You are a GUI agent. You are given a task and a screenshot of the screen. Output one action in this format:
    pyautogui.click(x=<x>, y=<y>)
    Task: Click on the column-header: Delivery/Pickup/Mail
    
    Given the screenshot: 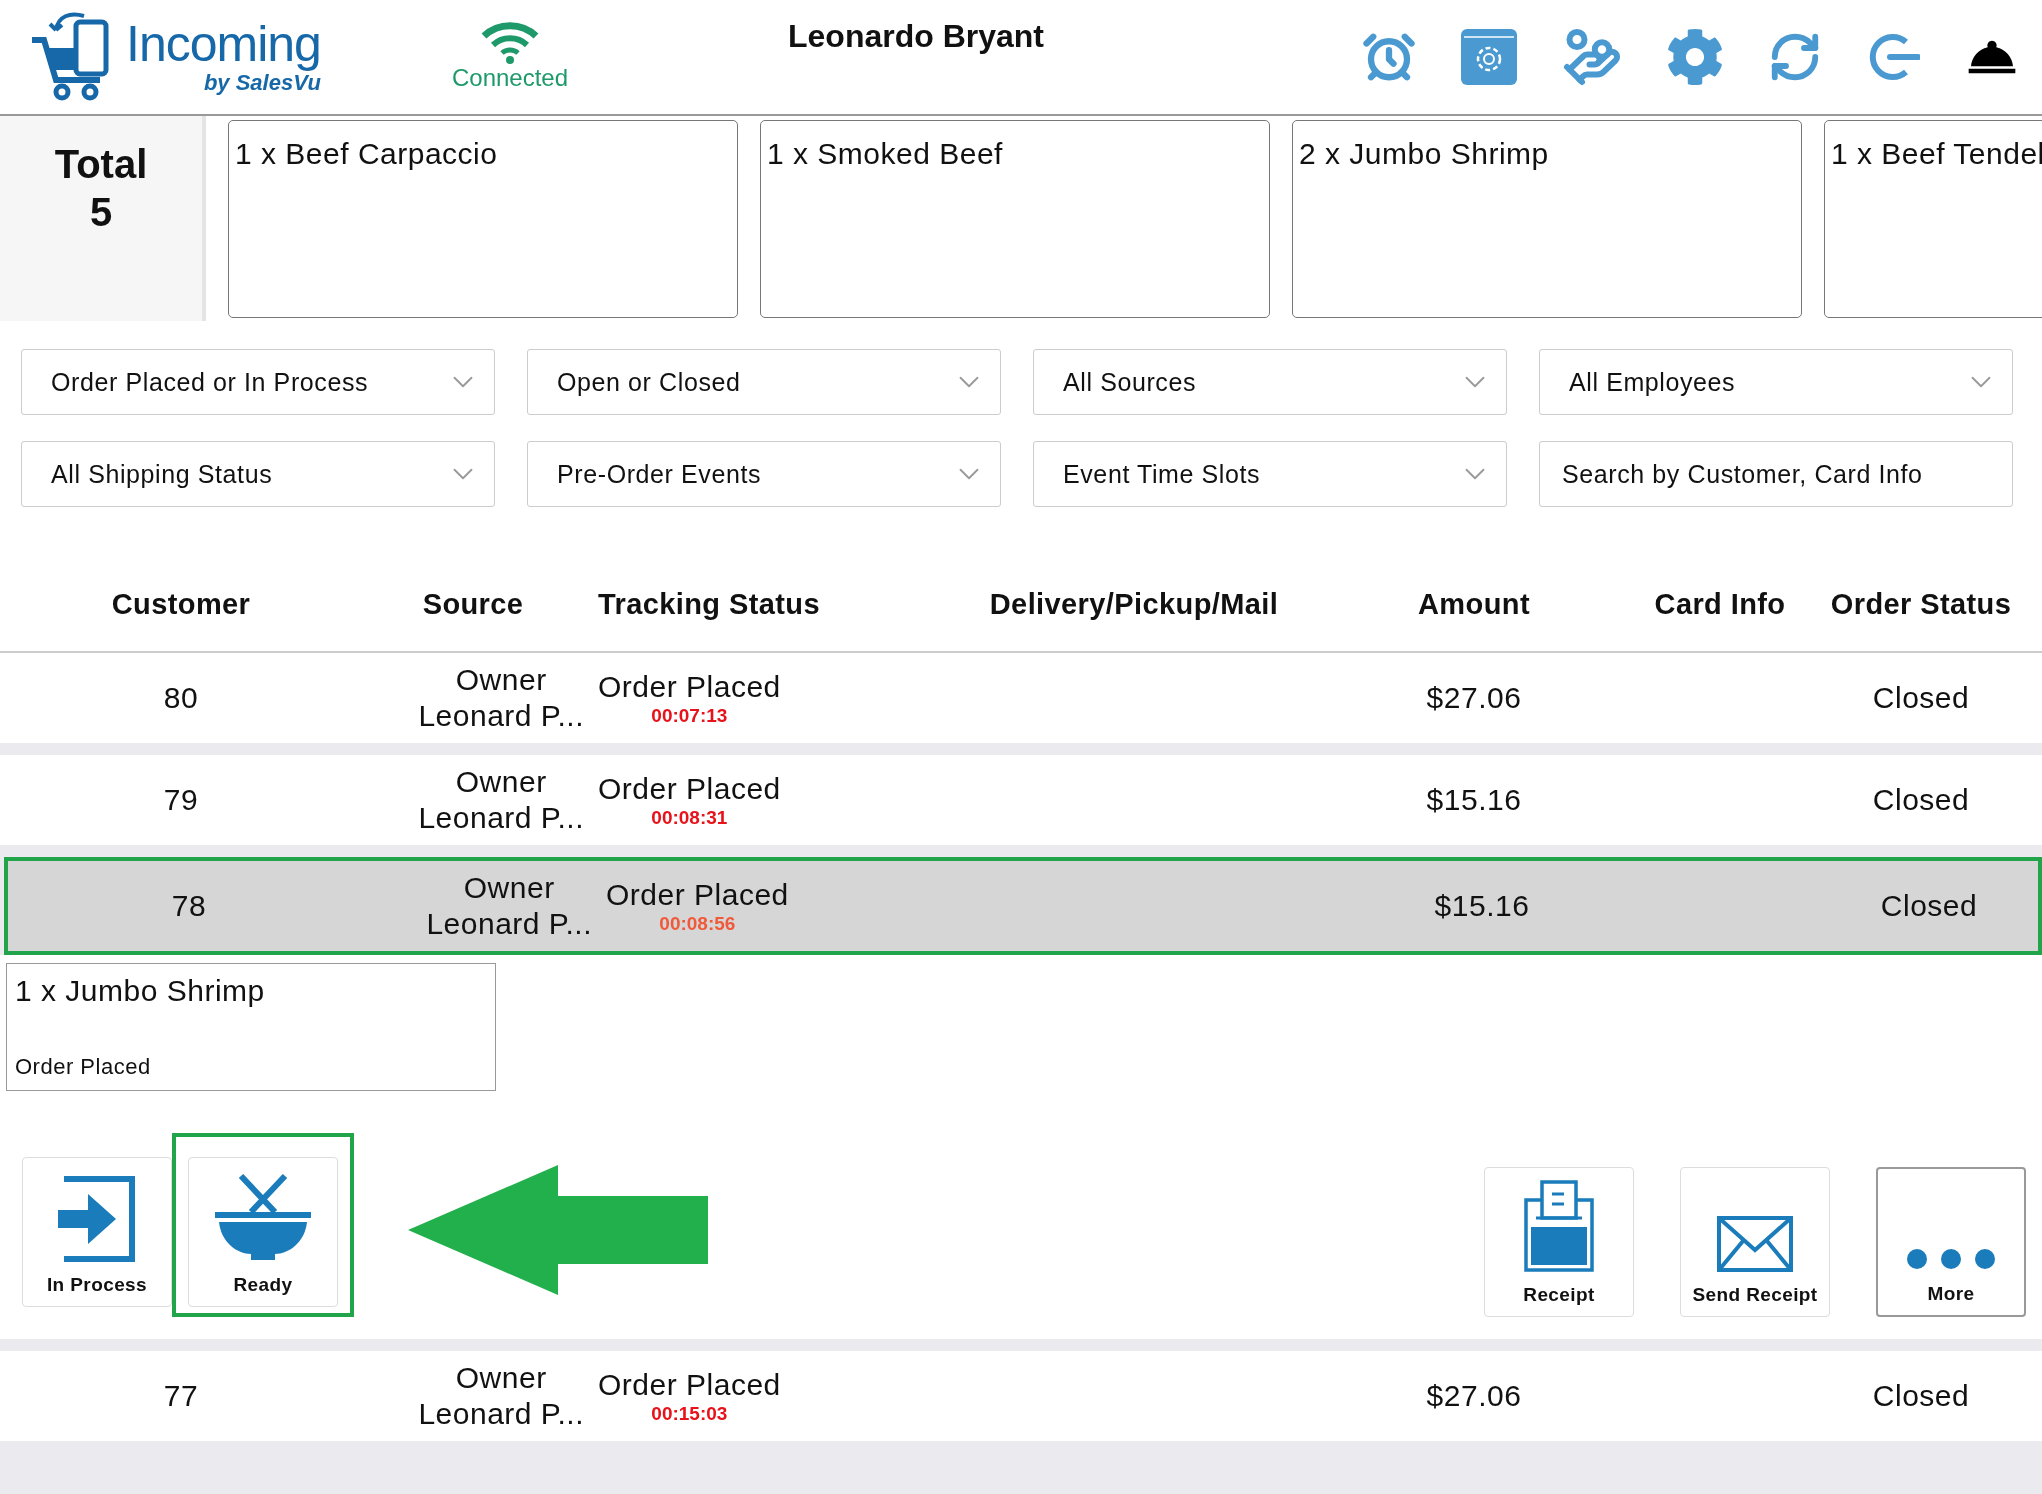 What is the action you would take?
    pyautogui.click(x=1134, y=604)
    